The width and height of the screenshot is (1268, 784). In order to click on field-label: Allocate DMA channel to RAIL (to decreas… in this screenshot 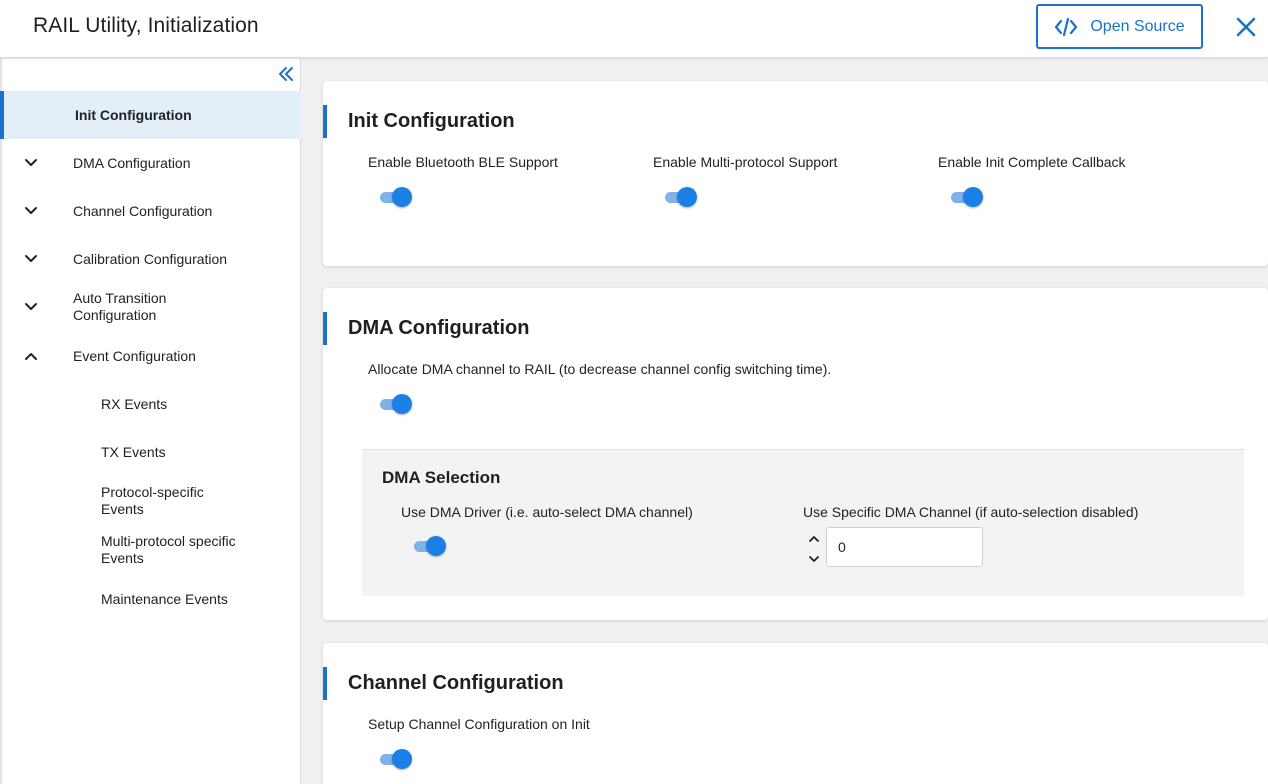, I will do `click(600, 369)`.